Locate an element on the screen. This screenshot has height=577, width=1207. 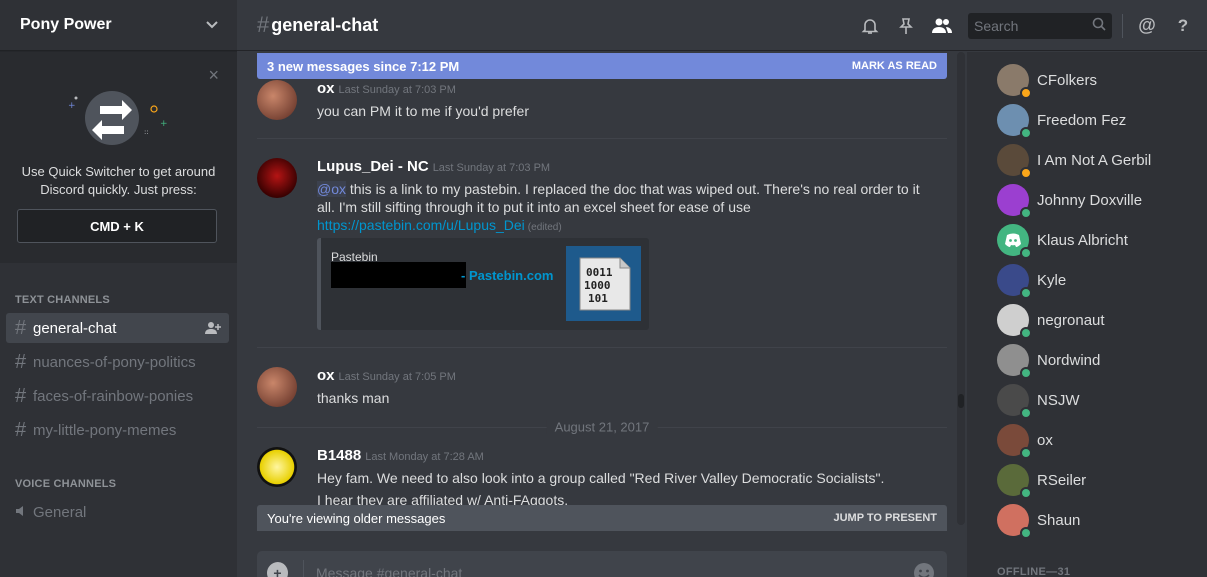
help-icon: ? is located at coordinates (1183, 26).